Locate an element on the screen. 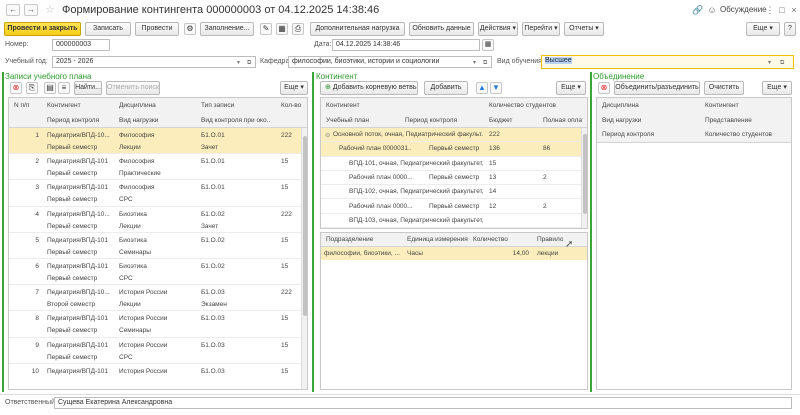 The width and height of the screenshot is (800, 415). reports-menu-button: Отчеты ▾ is located at coordinates (584, 29).